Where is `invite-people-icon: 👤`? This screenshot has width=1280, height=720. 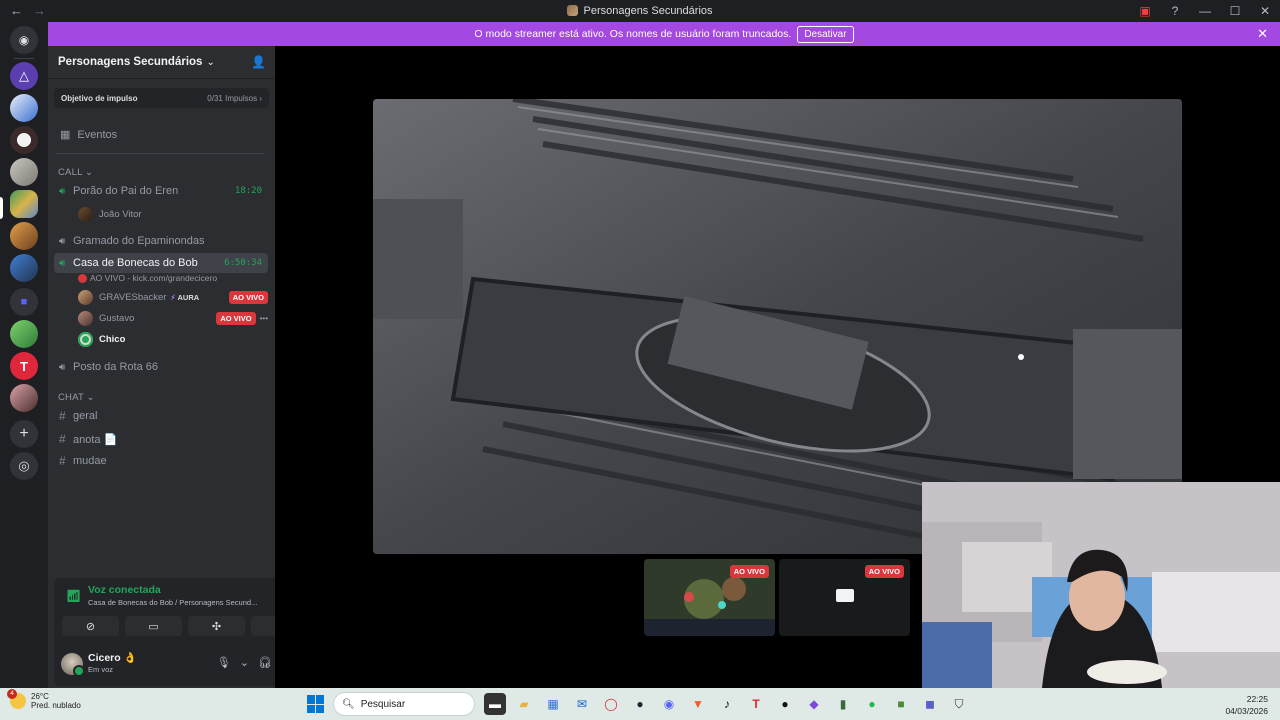 invite-people-icon: 👤 is located at coordinates (258, 62).